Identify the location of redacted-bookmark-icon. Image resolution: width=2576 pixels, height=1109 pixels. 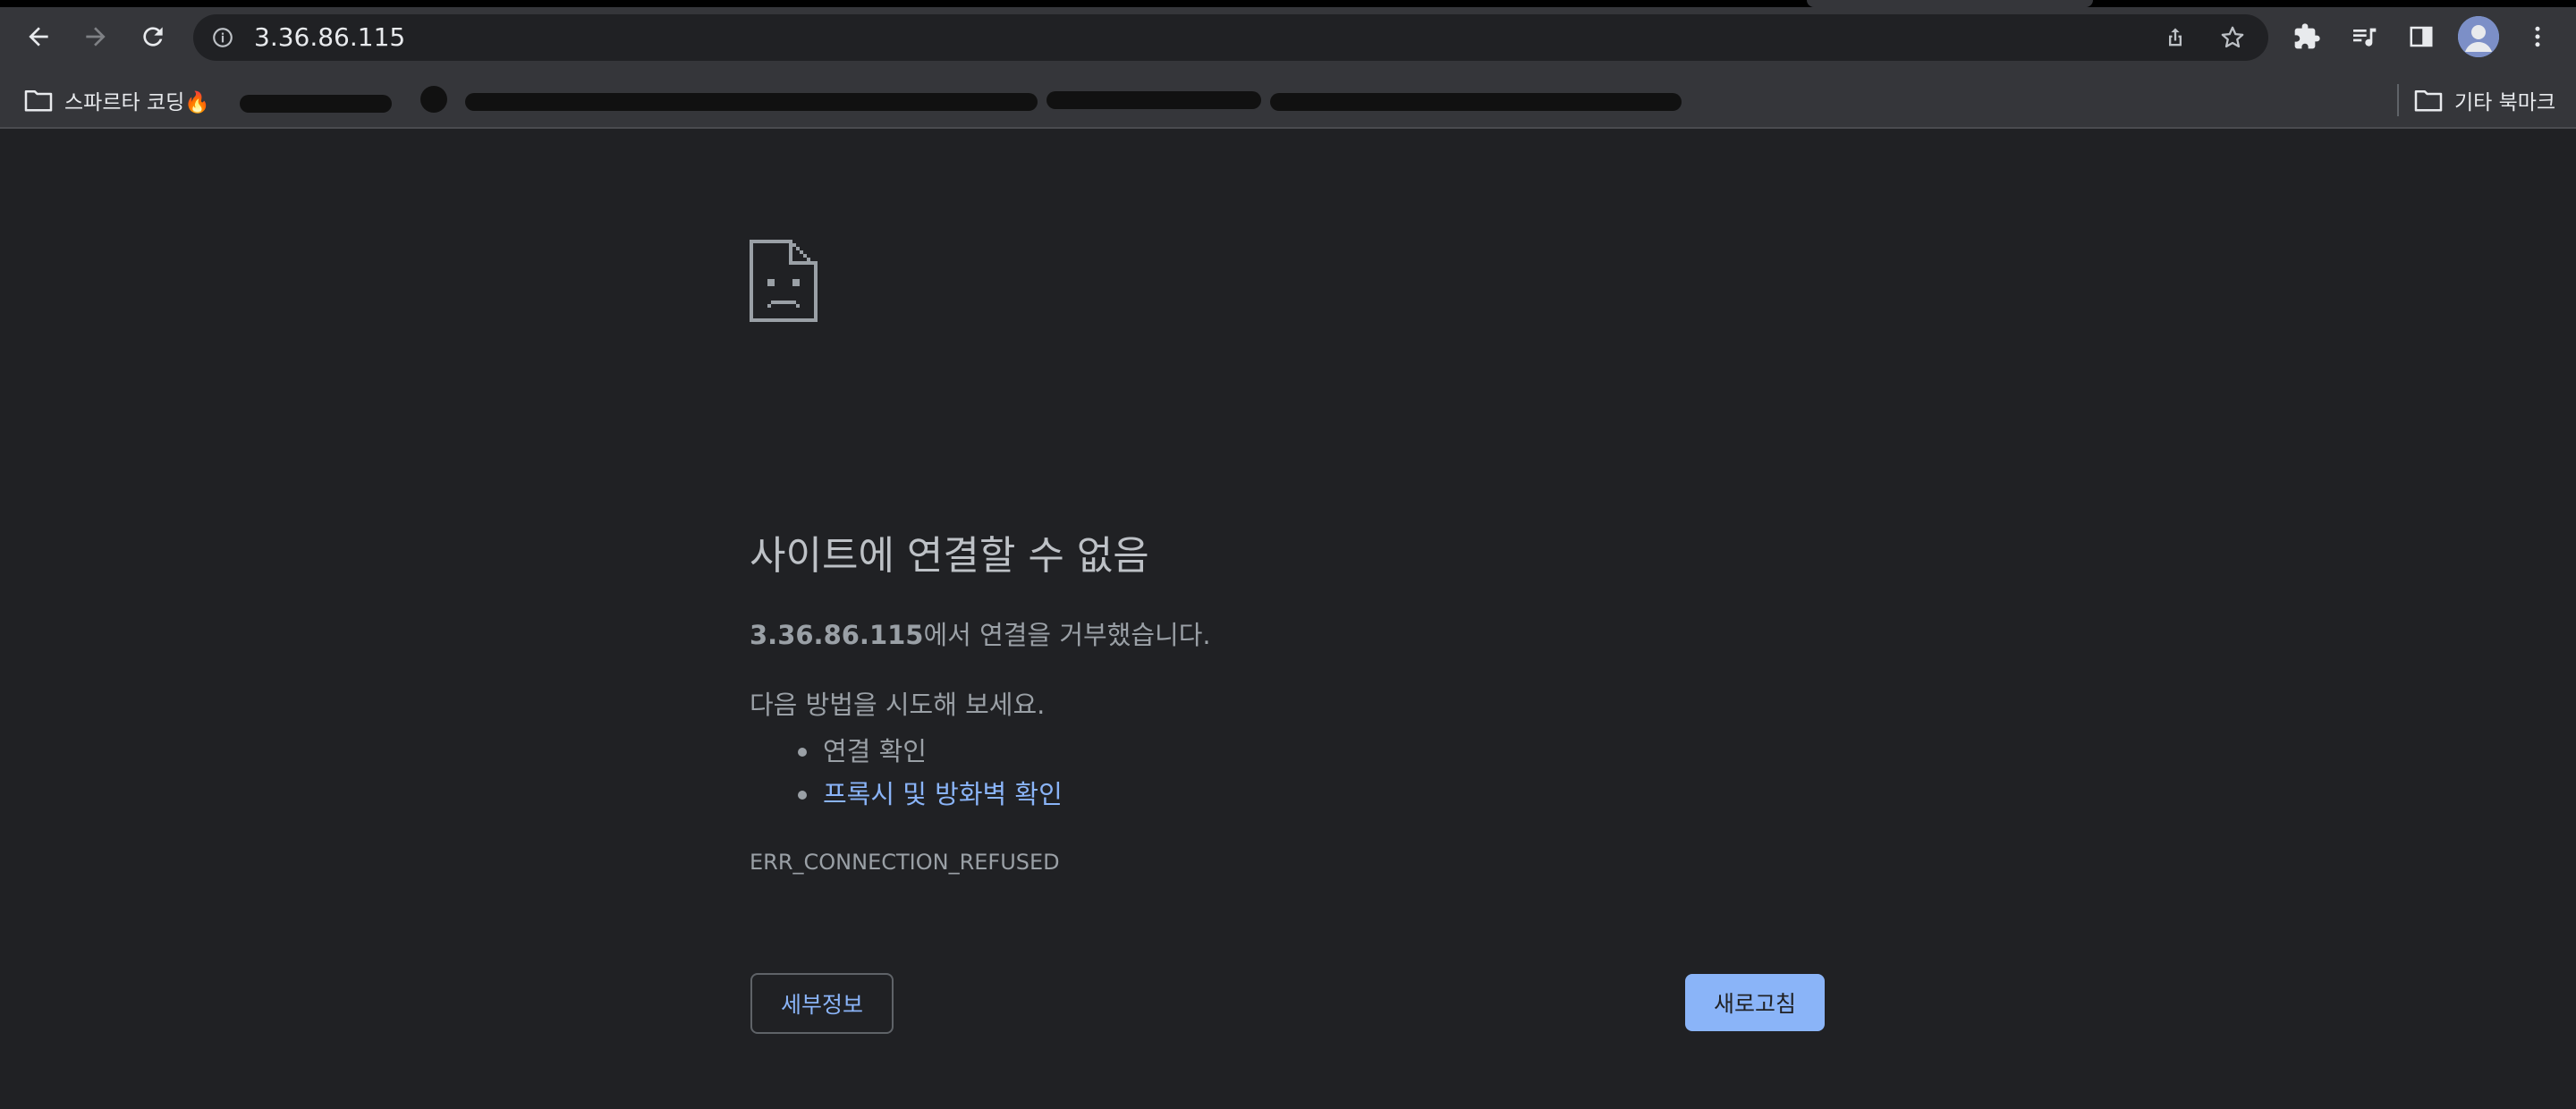
(433, 99).